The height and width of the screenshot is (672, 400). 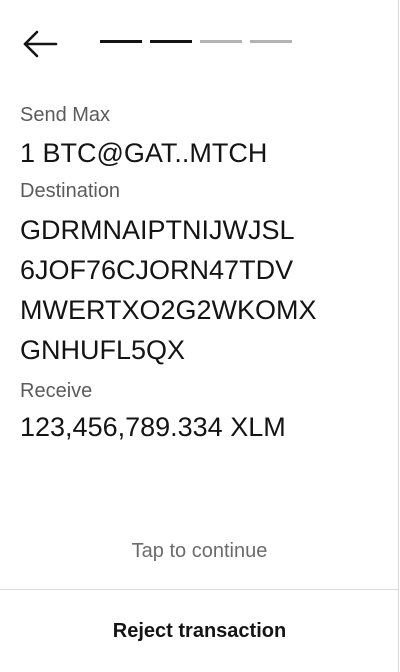 I want to click on back-button, so click(x=39, y=44).